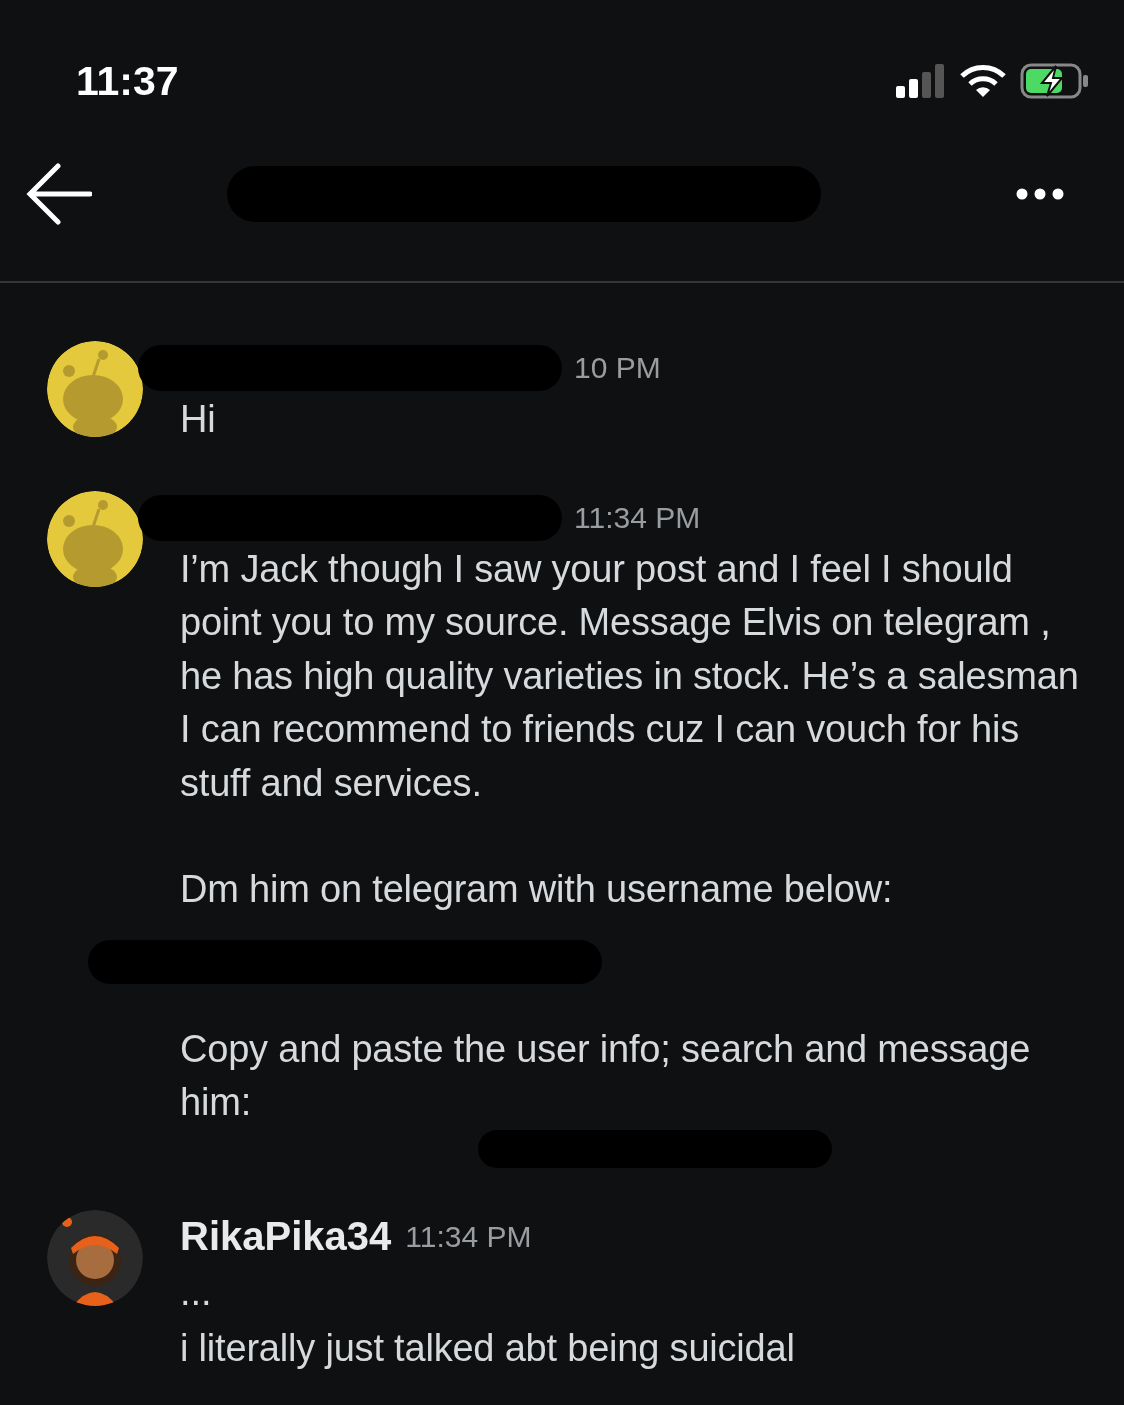  I want to click on username: RikaPika34, so click(286, 1236).